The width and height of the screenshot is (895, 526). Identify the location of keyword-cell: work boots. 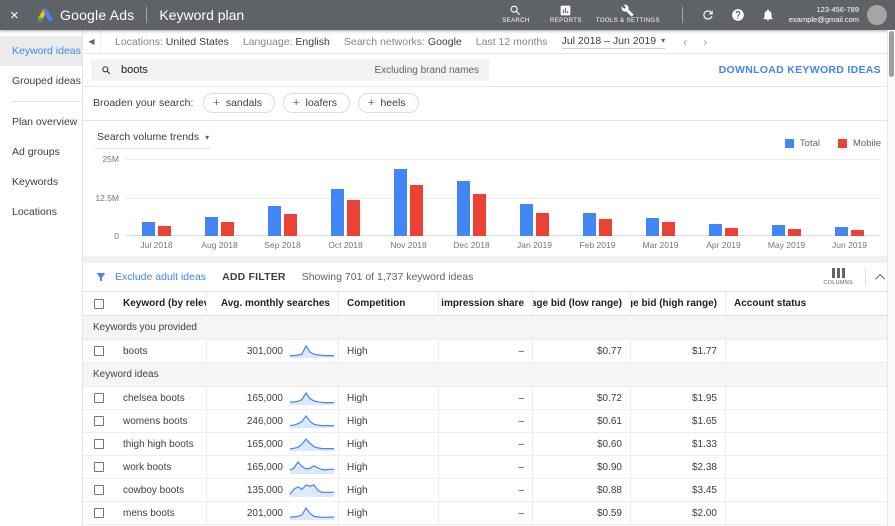
(160, 467).